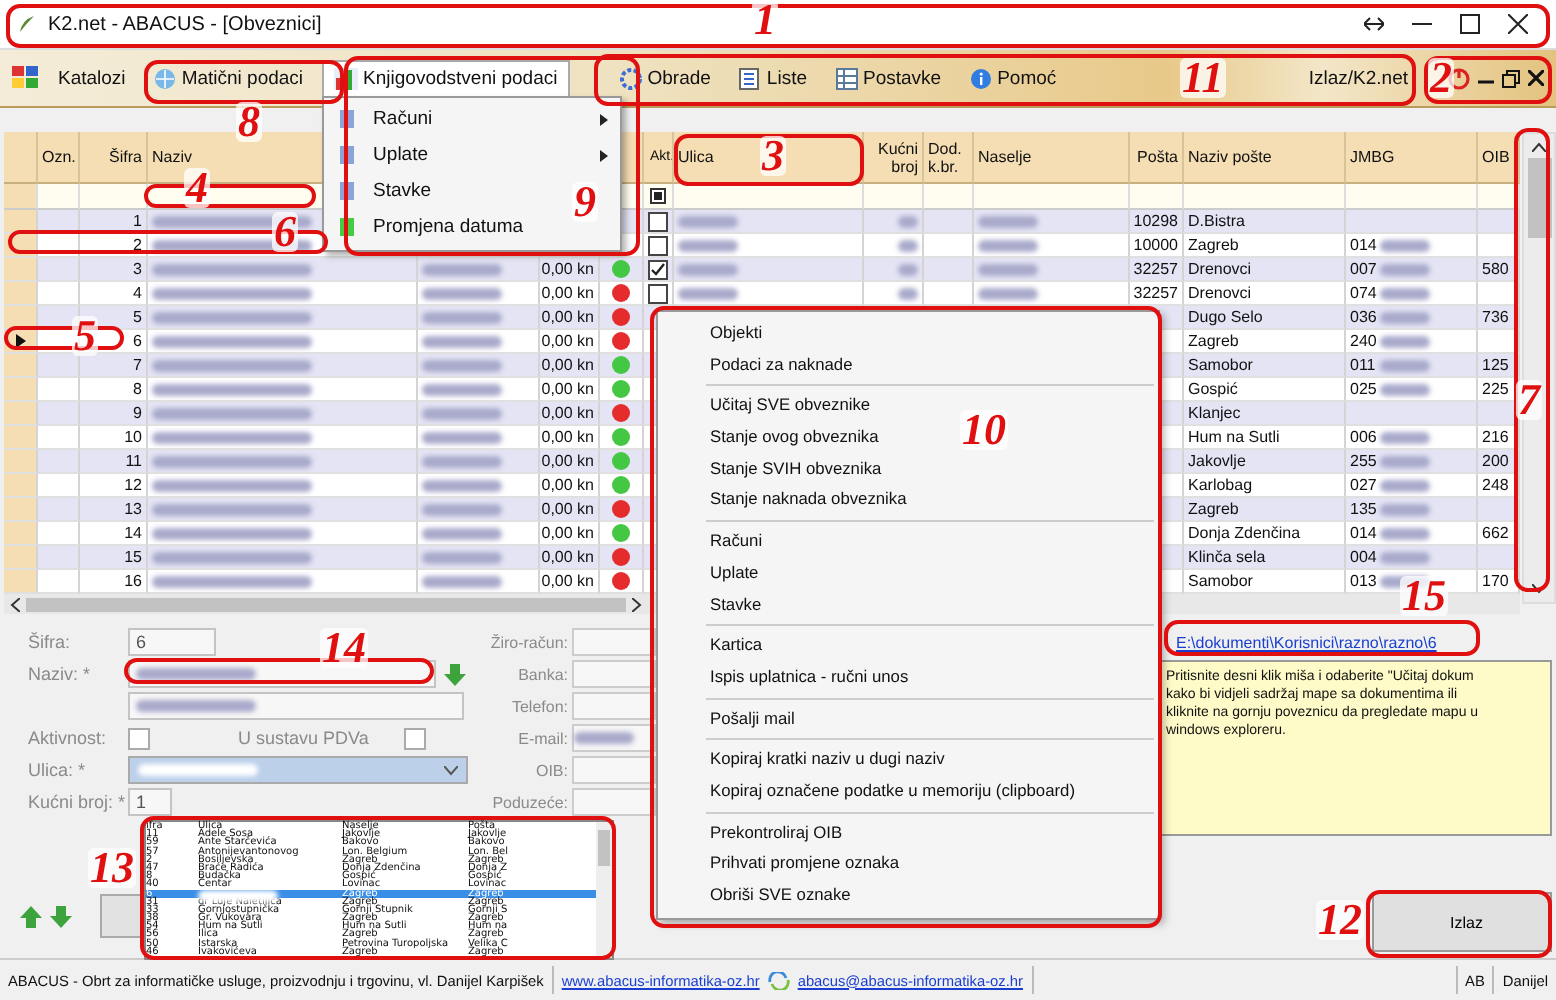  What do you see at coordinates (303, 738) in the screenshot?
I see `checkbox-label: U sustavu PDVa` at bounding box center [303, 738].